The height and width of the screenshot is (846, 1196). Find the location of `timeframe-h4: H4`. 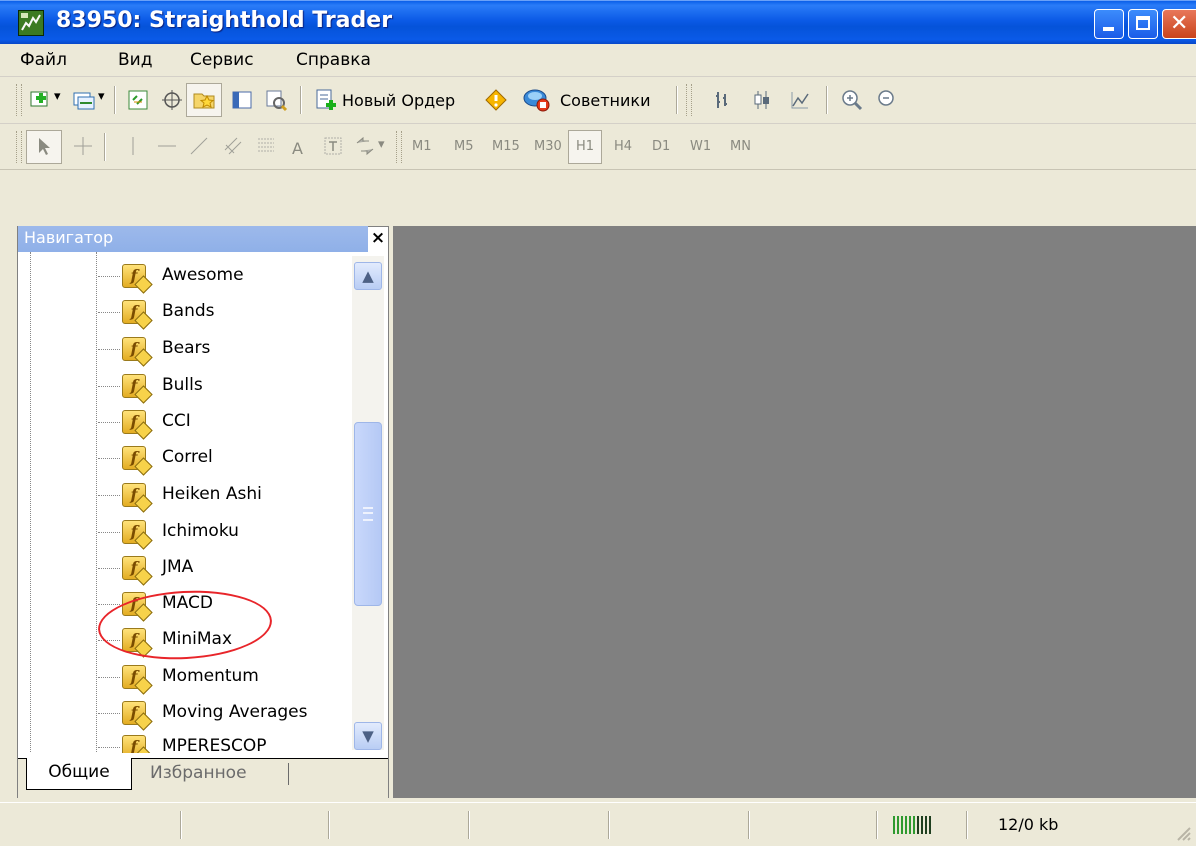

timeframe-h4: H4 is located at coordinates (623, 146).